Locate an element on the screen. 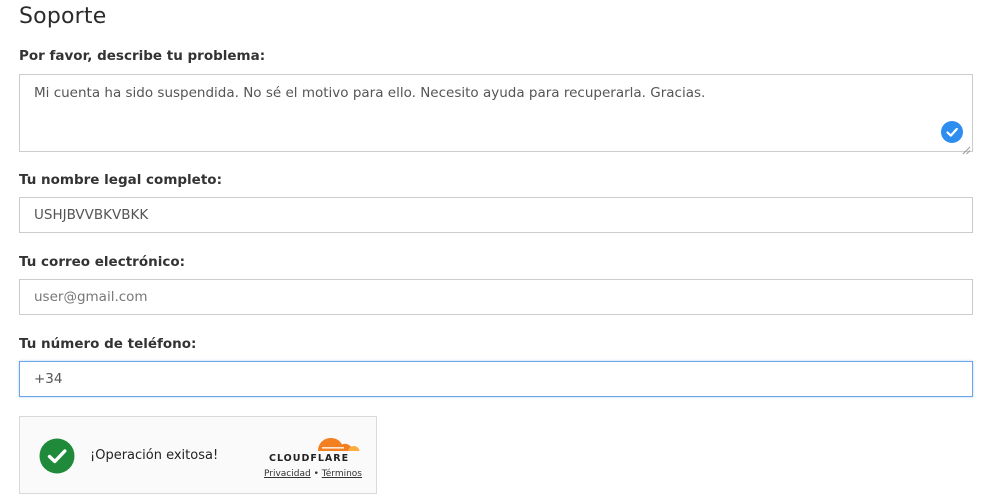 The width and height of the screenshot is (1000, 500). check-circle-icon is located at coordinates (952, 132).